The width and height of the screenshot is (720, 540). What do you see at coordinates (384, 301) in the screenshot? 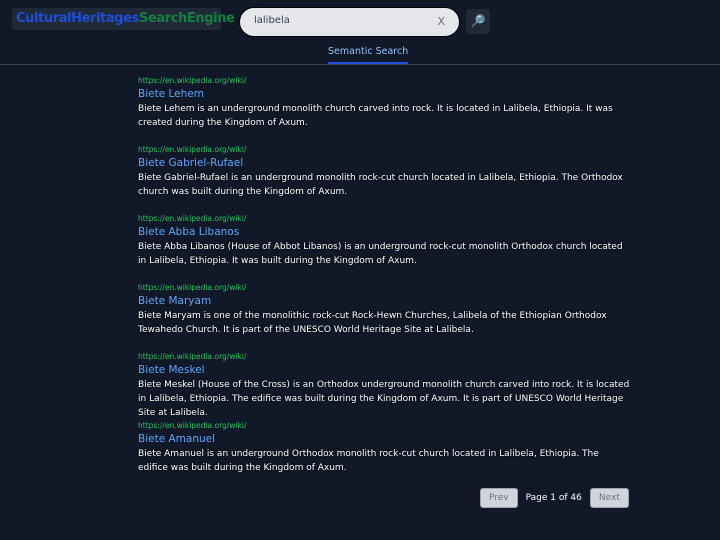
I see `result-title: Biete Maryam` at bounding box center [384, 301].